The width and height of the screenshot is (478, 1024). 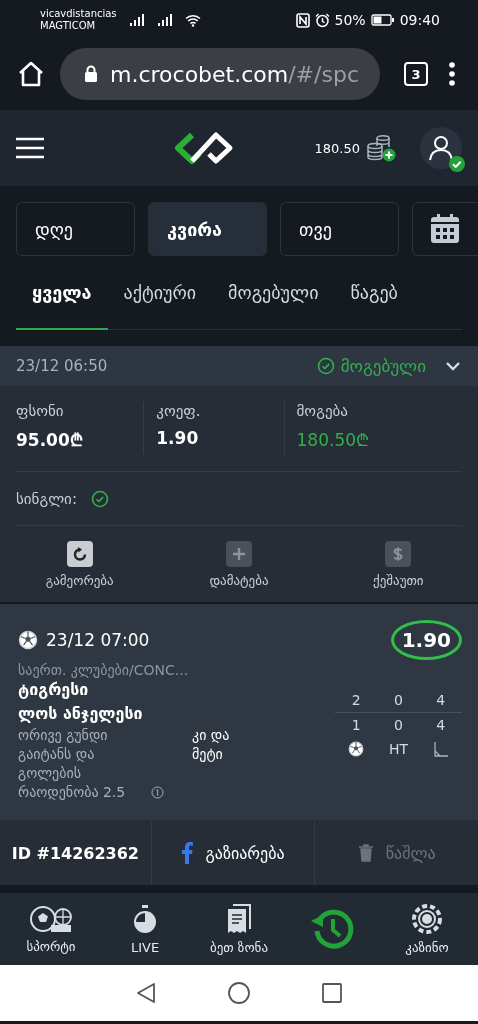 I want to click on menu-icon, so click(x=30, y=148).